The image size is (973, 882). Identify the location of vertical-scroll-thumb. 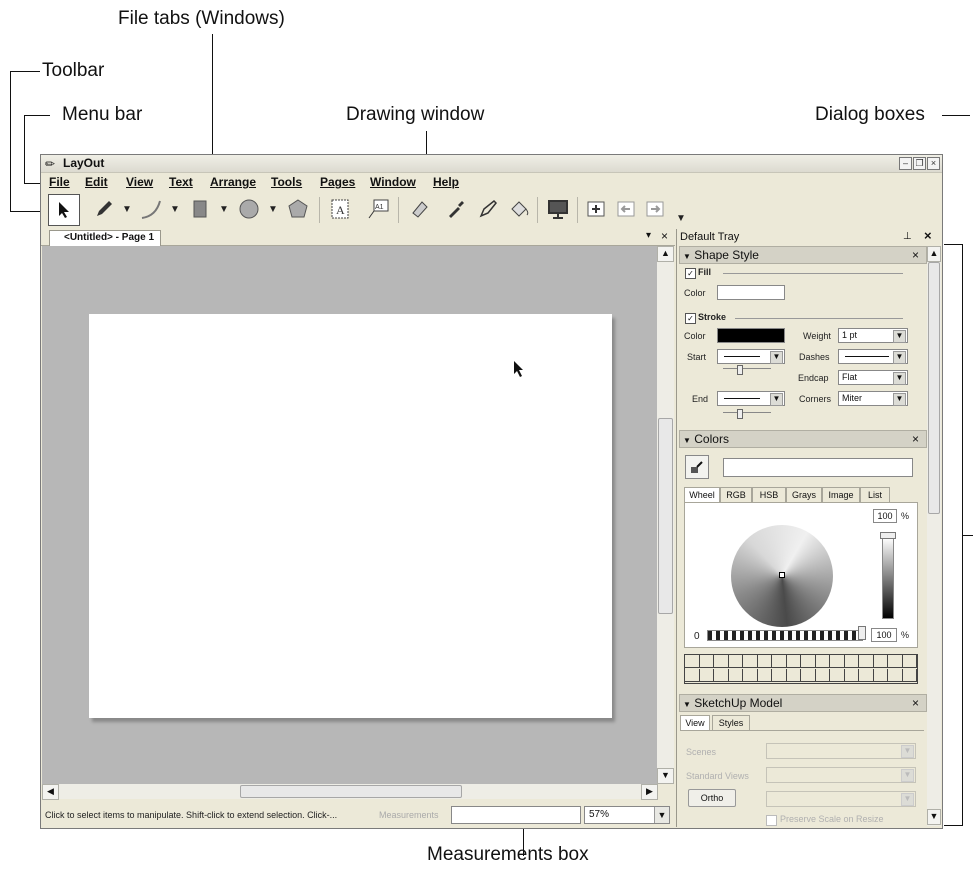
(665, 516).